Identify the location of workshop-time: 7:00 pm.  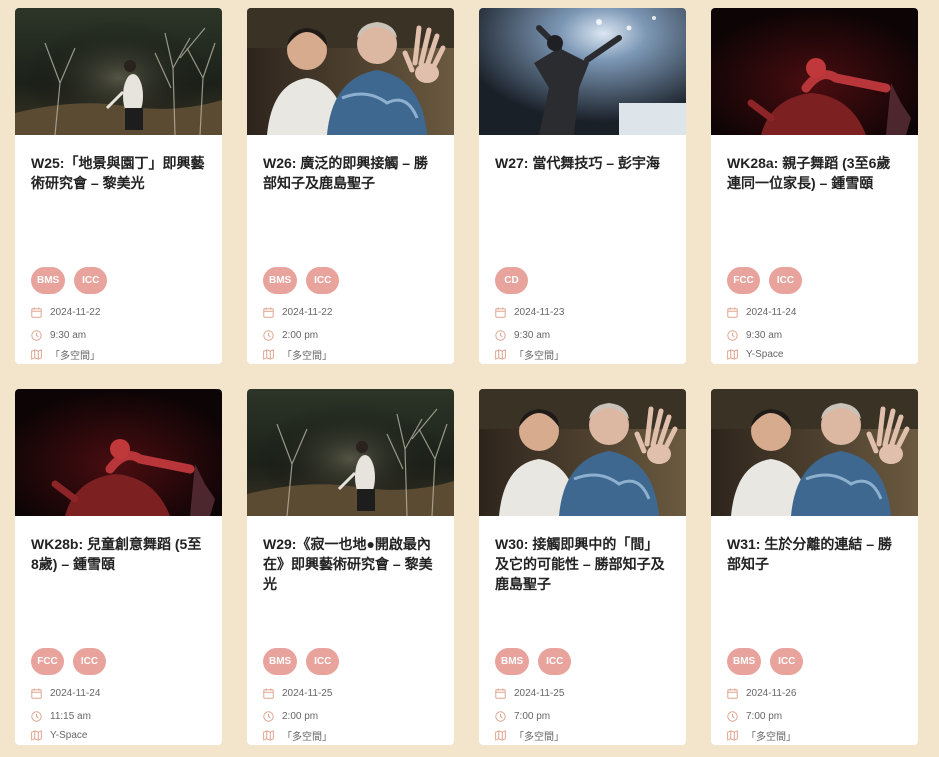
(532, 716).